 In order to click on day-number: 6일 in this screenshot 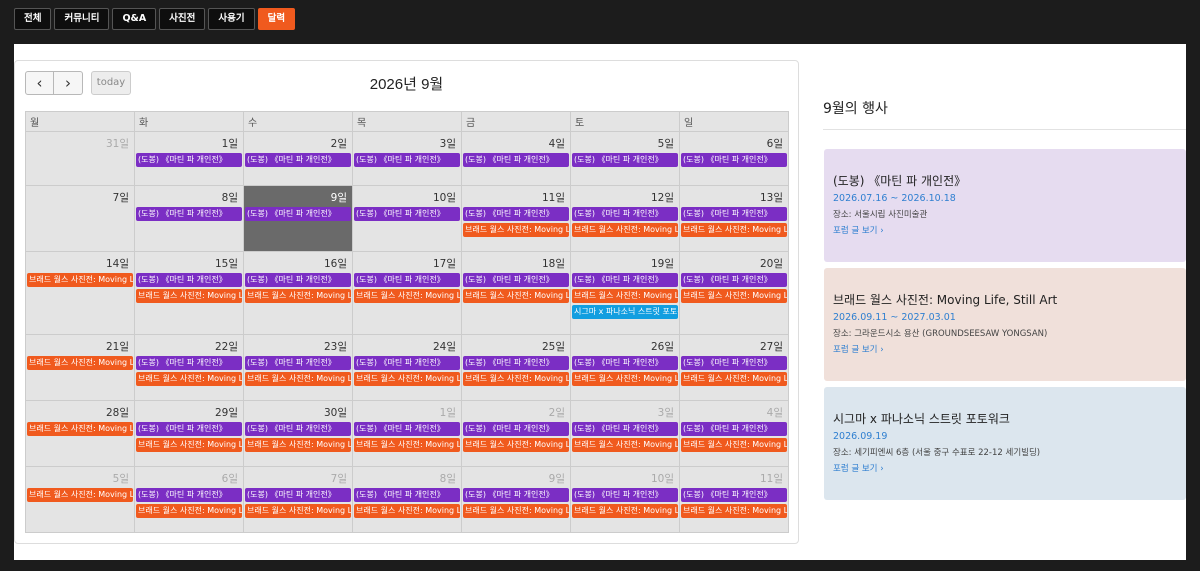, I will do `click(189, 477)`.